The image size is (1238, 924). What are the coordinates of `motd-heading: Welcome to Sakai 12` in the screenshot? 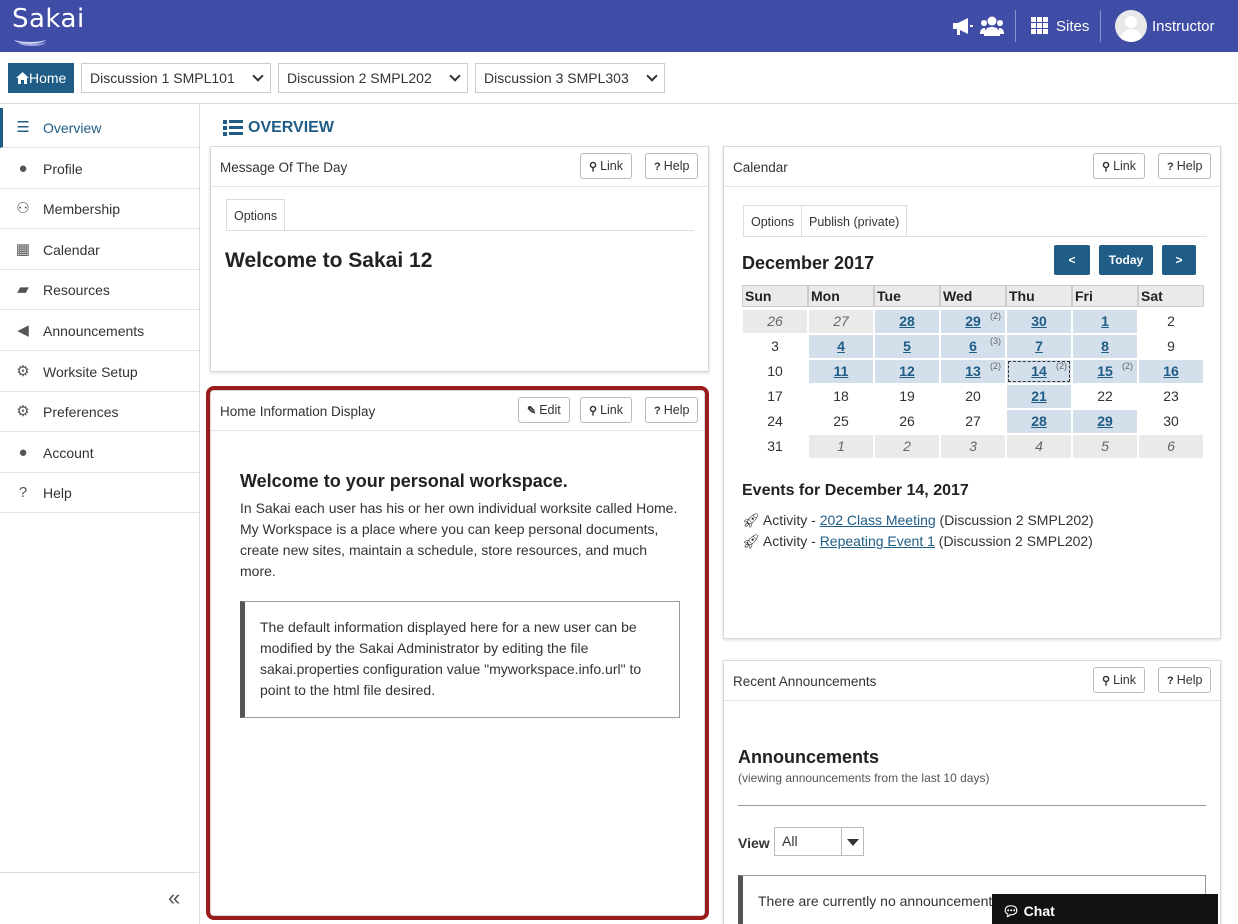 It's located at (329, 260).